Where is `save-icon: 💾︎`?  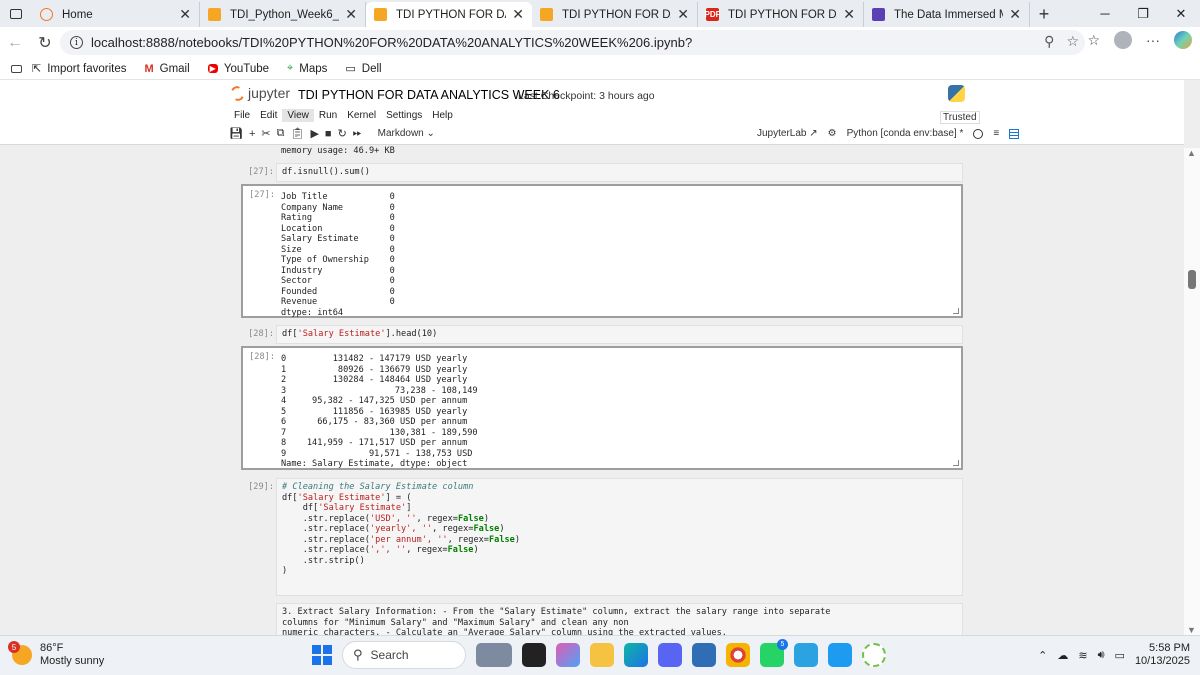 save-icon: 💾︎ is located at coordinates (236, 133).